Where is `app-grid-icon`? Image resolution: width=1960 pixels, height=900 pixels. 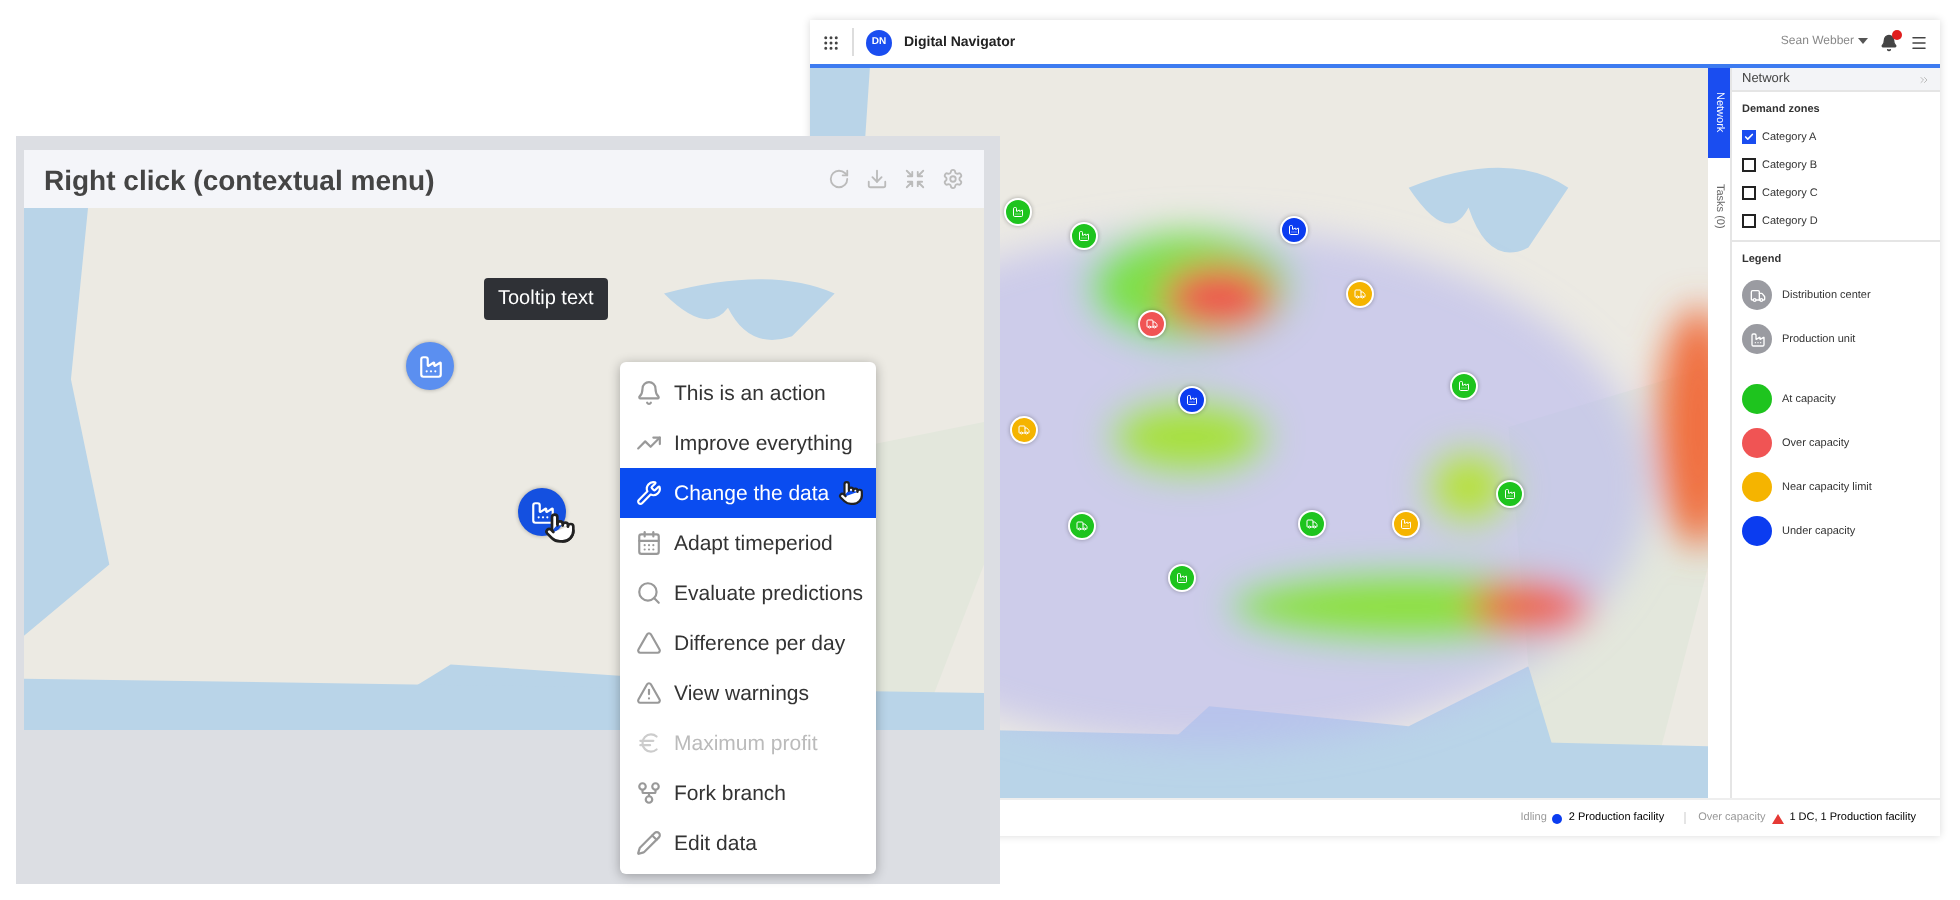 app-grid-icon is located at coordinates (831, 42).